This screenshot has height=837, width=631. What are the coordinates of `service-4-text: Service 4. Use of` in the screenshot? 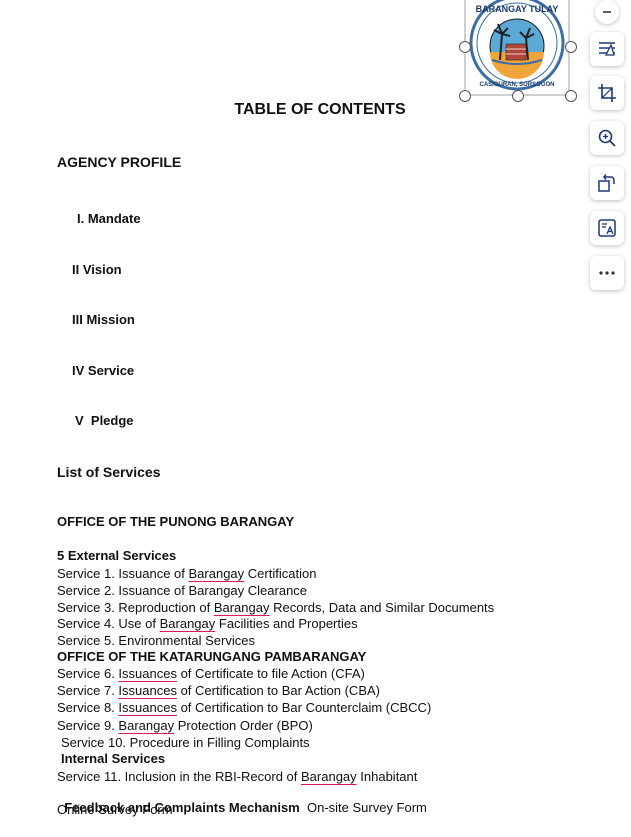 It's located at (108, 623).